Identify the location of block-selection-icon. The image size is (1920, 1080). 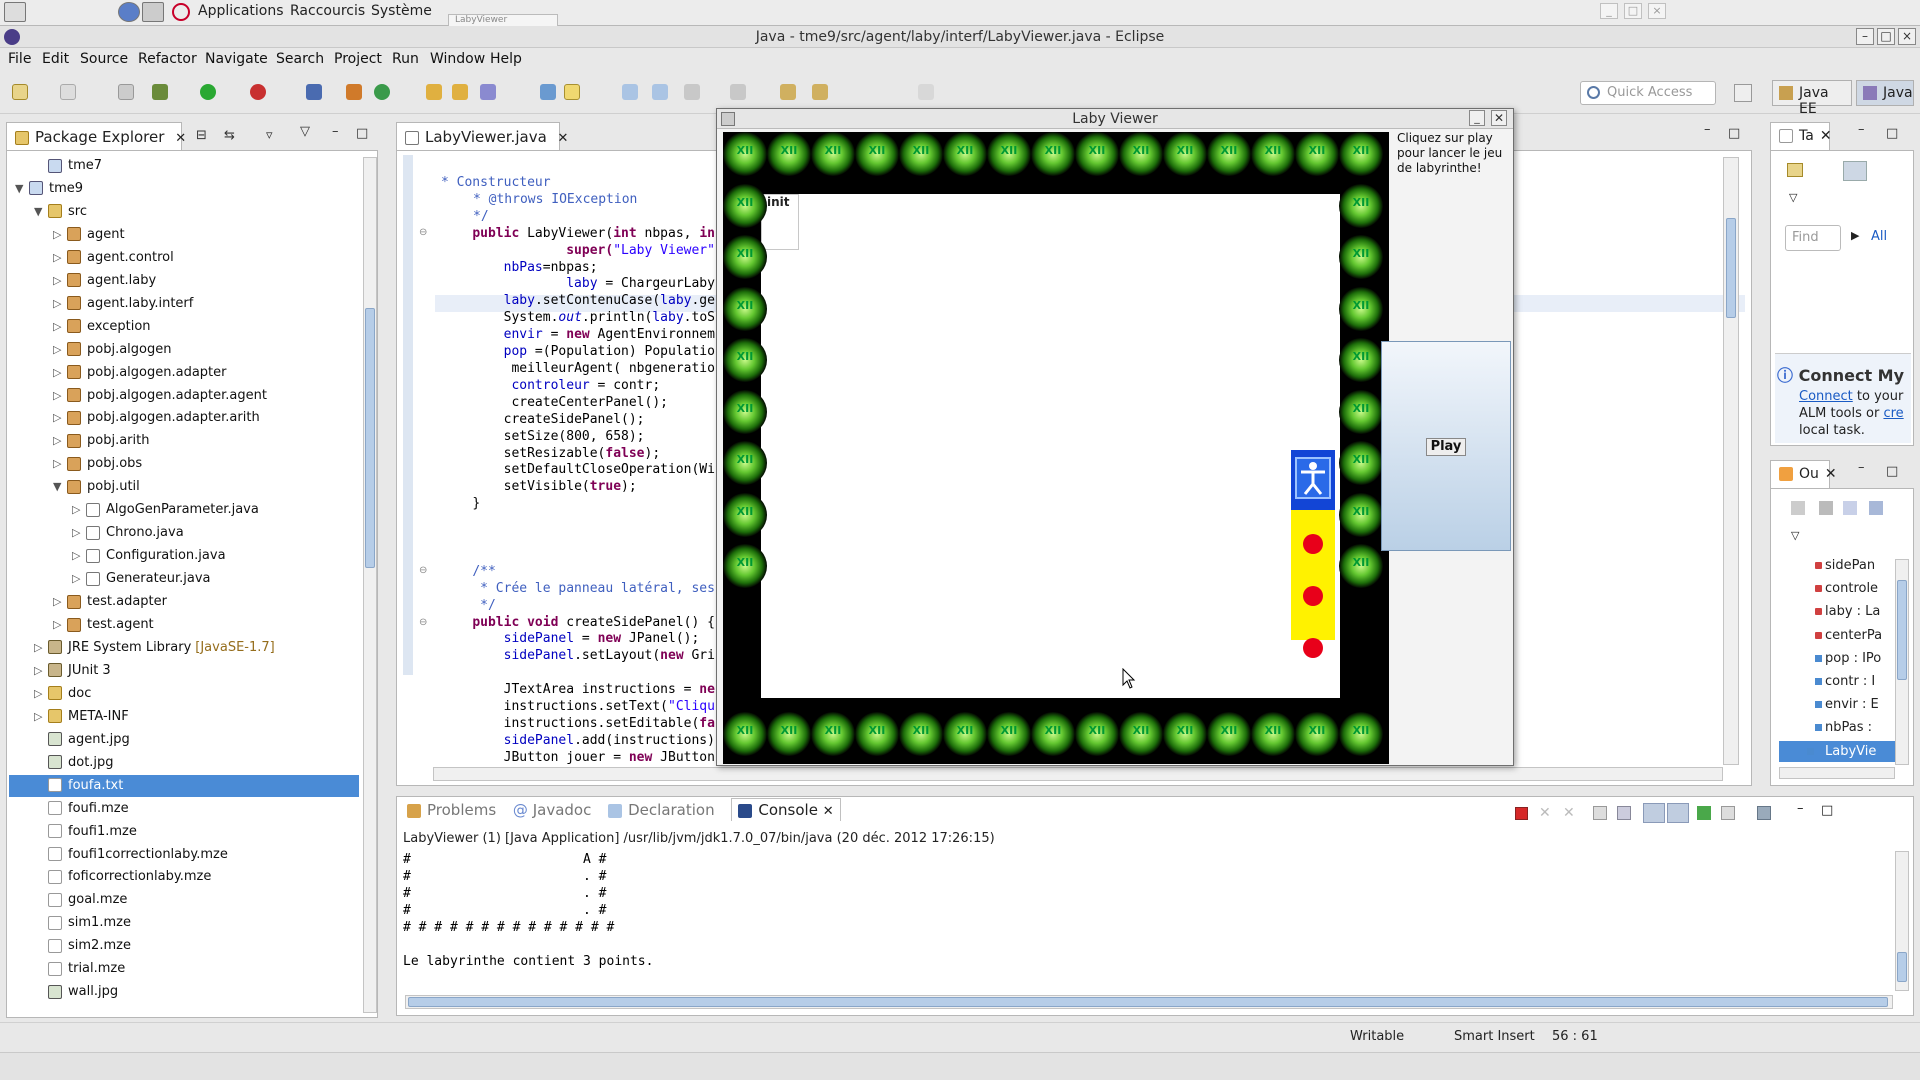
(630, 92).